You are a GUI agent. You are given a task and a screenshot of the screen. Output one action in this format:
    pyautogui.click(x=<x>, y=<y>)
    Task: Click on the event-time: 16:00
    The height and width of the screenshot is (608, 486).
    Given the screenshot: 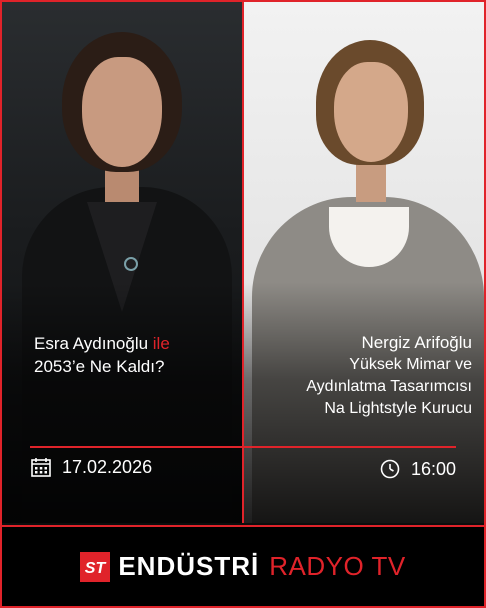 What is the action you would take?
    pyautogui.click(x=433, y=468)
    